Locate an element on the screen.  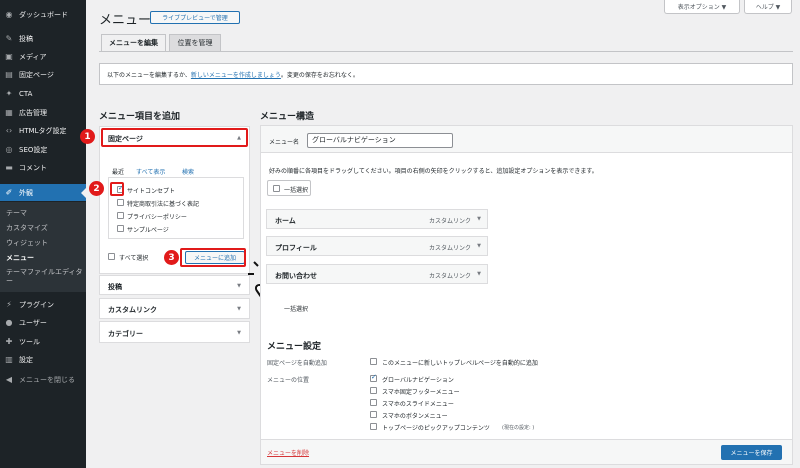
sidebar-item-ads: ▦ 広告管理 is located at coordinates (43, 112).